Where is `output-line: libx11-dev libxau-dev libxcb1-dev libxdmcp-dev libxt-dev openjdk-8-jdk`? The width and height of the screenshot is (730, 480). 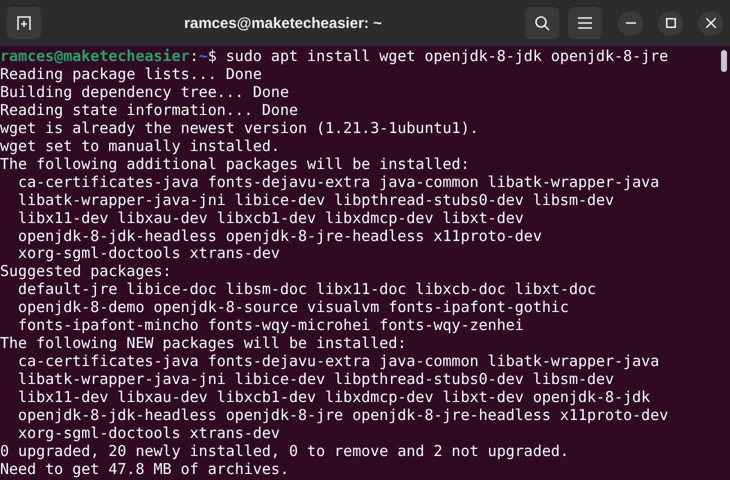 output-line: libx11-dev libxau-dev libxcb1-dev libxdmcp-dev libxt-dev openjdk-8-jdk is located at coordinates (333, 398).